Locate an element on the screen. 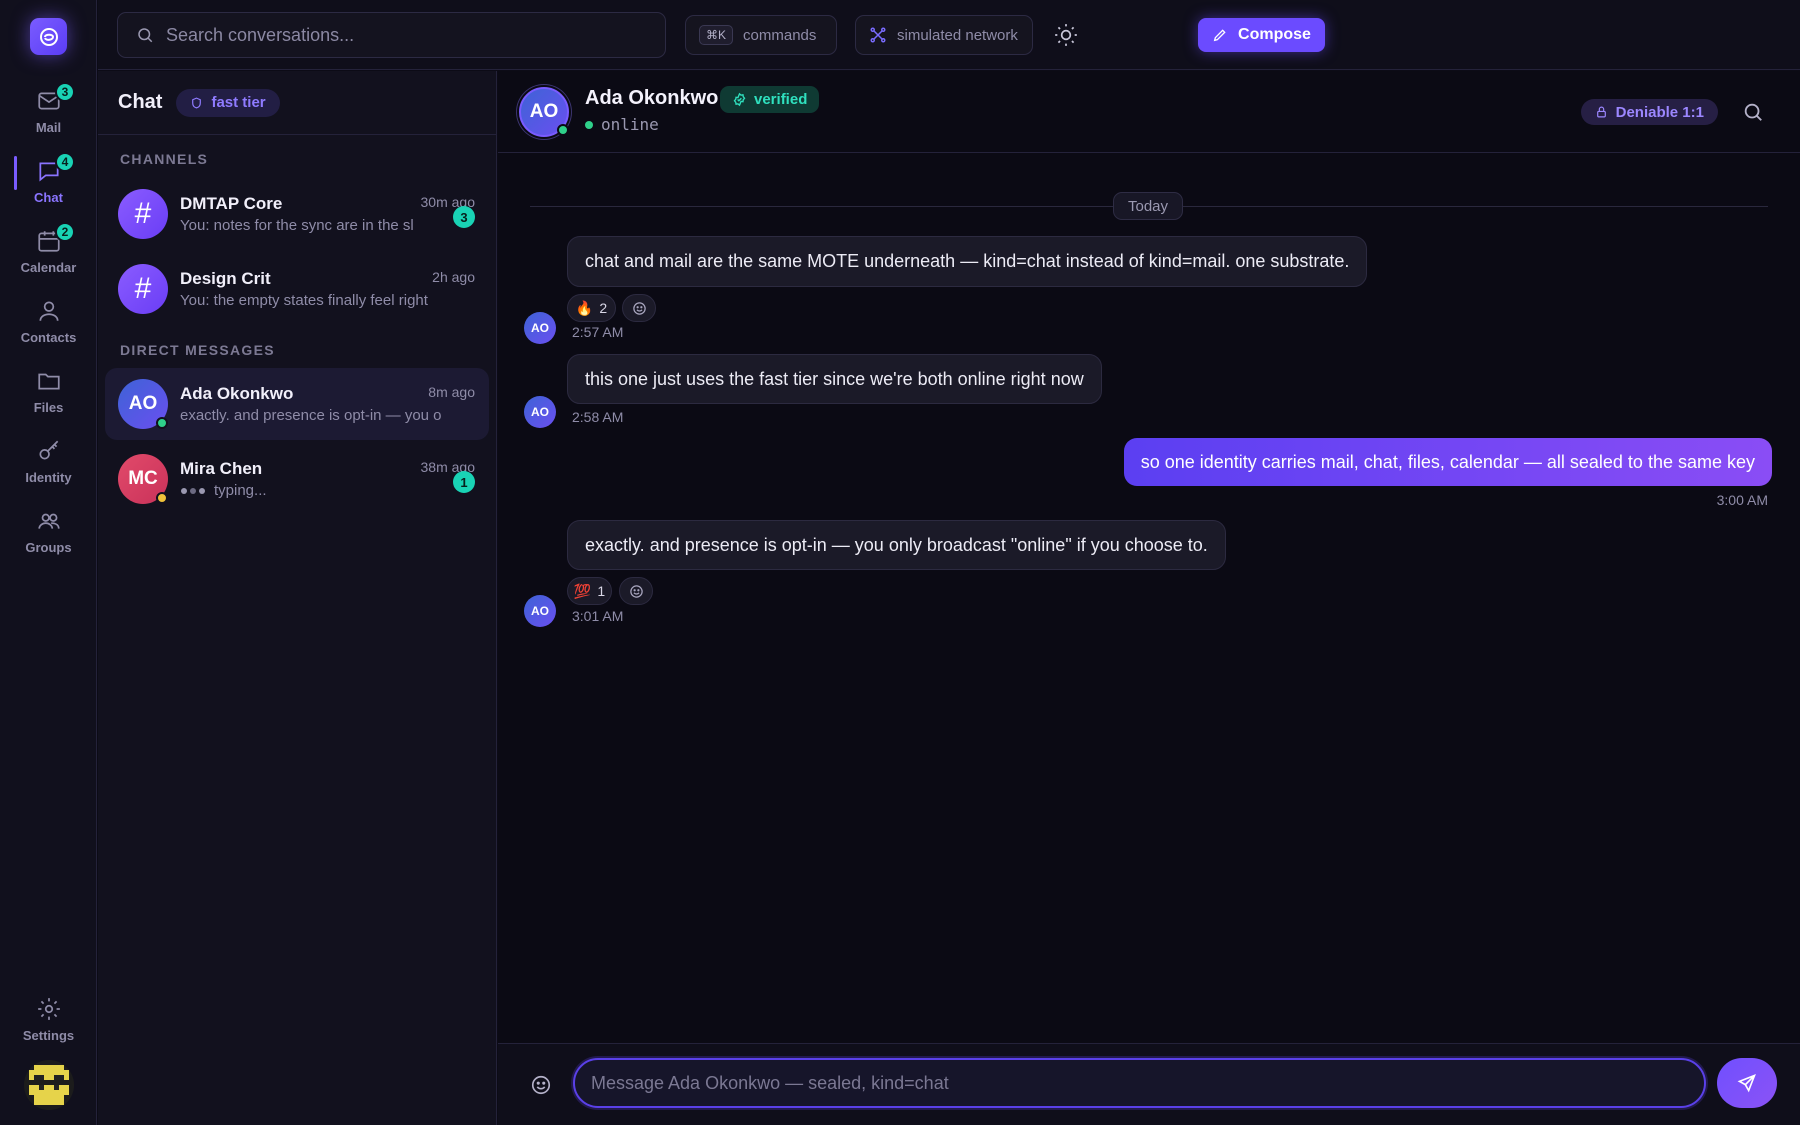 This screenshot has width=1800, height=1125. nav-contacts-label: Contacts is located at coordinates (48, 337).